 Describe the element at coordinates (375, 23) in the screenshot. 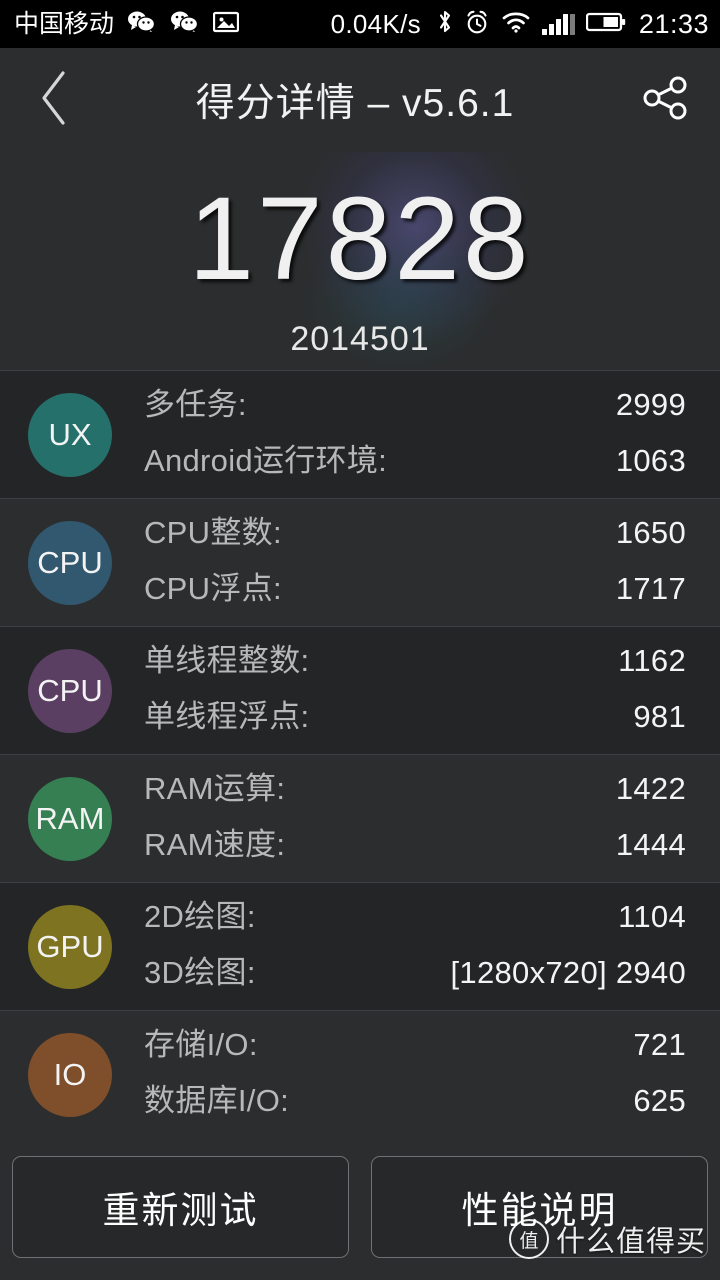

I see `network-speed-label: 0.04K/s` at that location.